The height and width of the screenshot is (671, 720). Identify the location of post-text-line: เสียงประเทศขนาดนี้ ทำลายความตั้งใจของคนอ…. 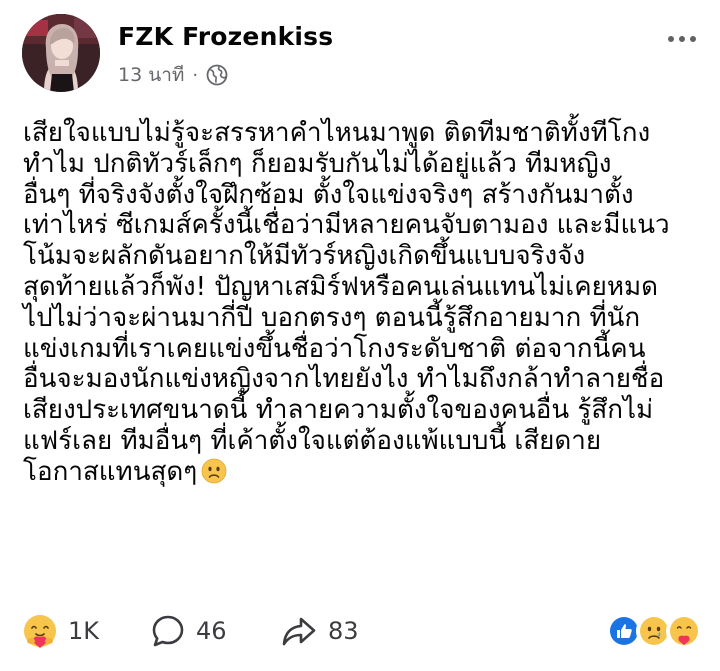
(338, 410).